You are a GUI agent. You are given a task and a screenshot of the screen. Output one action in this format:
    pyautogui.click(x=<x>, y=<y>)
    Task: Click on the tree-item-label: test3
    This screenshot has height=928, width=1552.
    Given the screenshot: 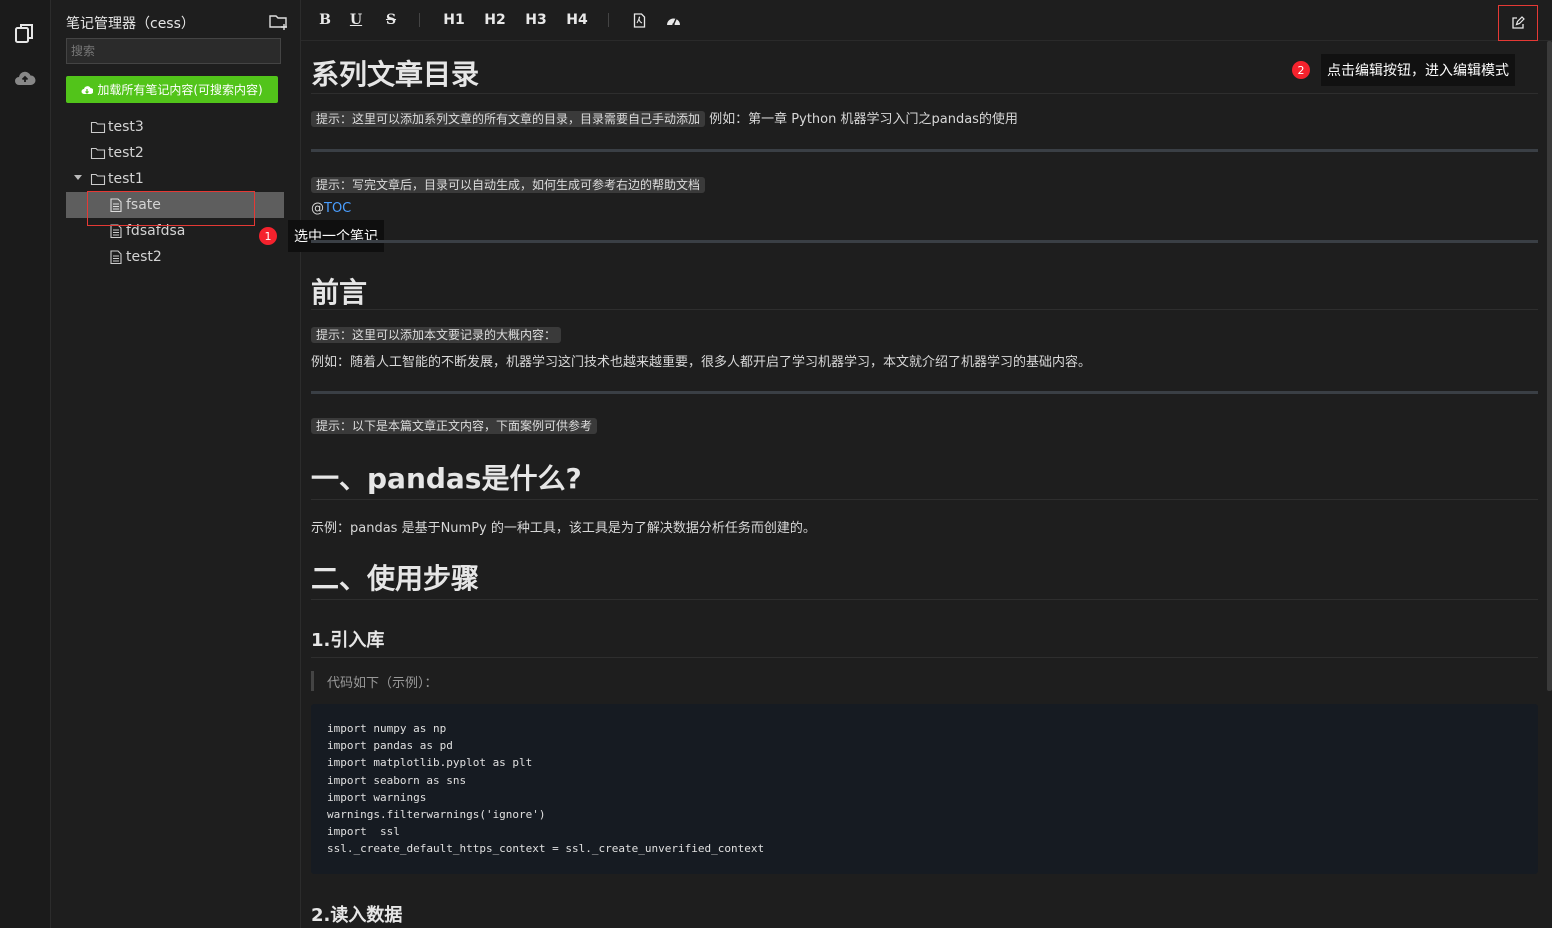 What is the action you would take?
    pyautogui.click(x=126, y=127)
    